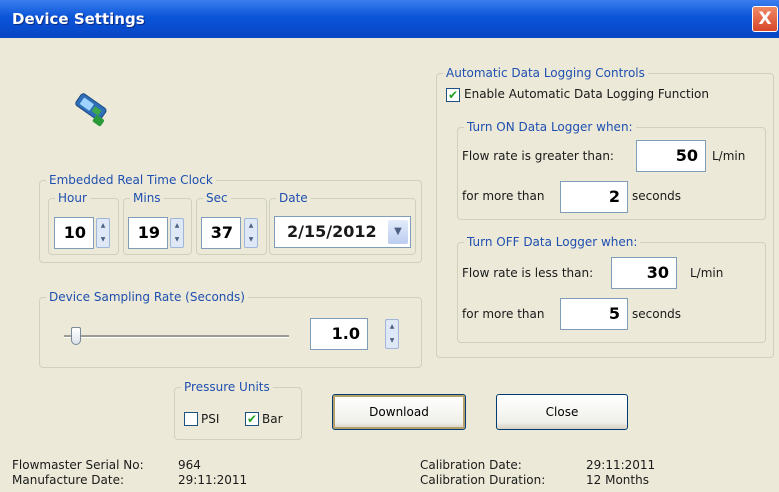 Image resolution: width=779 pixels, height=492 pixels. Describe the element at coordinates (72, 198) in the screenshot. I see `hour-label: Hour` at that location.